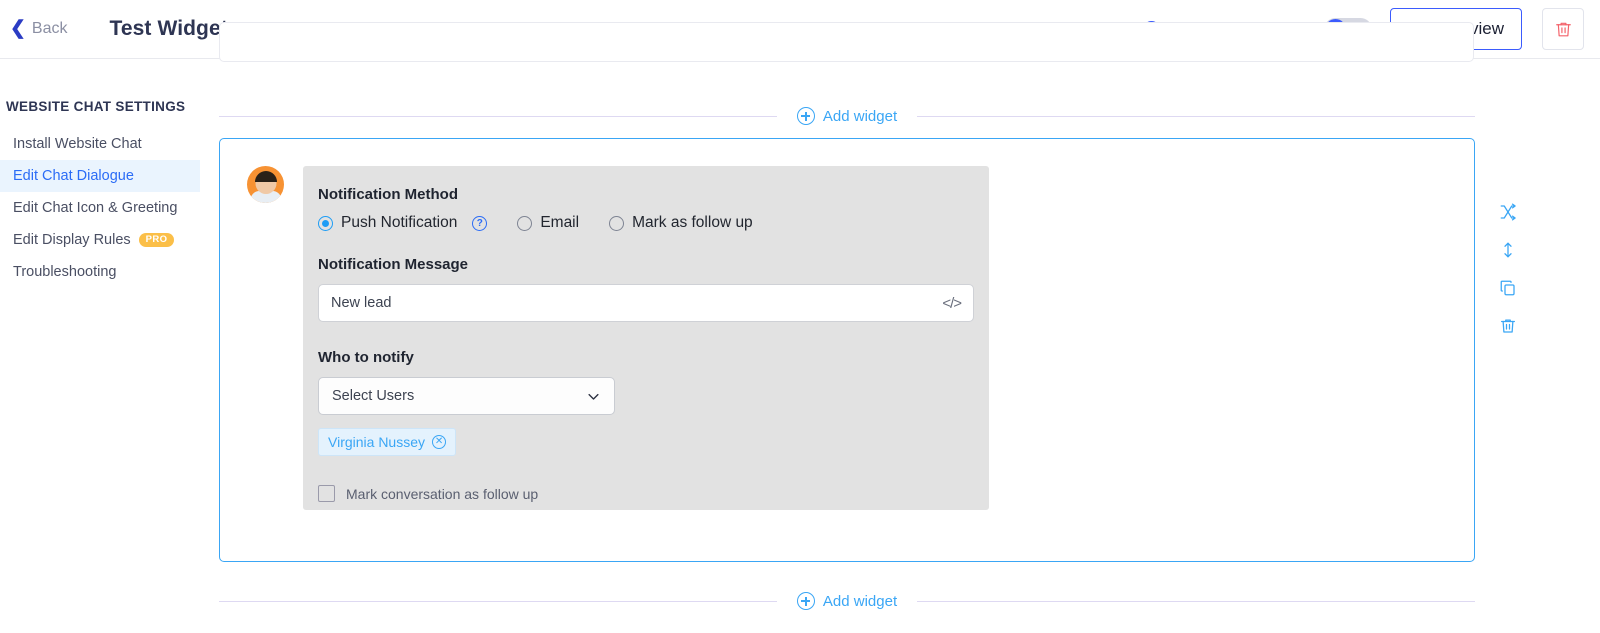 The height and width of the screenshot is (633, 1600). I want to click on sidebar-item-edit-chat-icon-greeting: Edit Chat Icon & Greeting, so click(100, 208).